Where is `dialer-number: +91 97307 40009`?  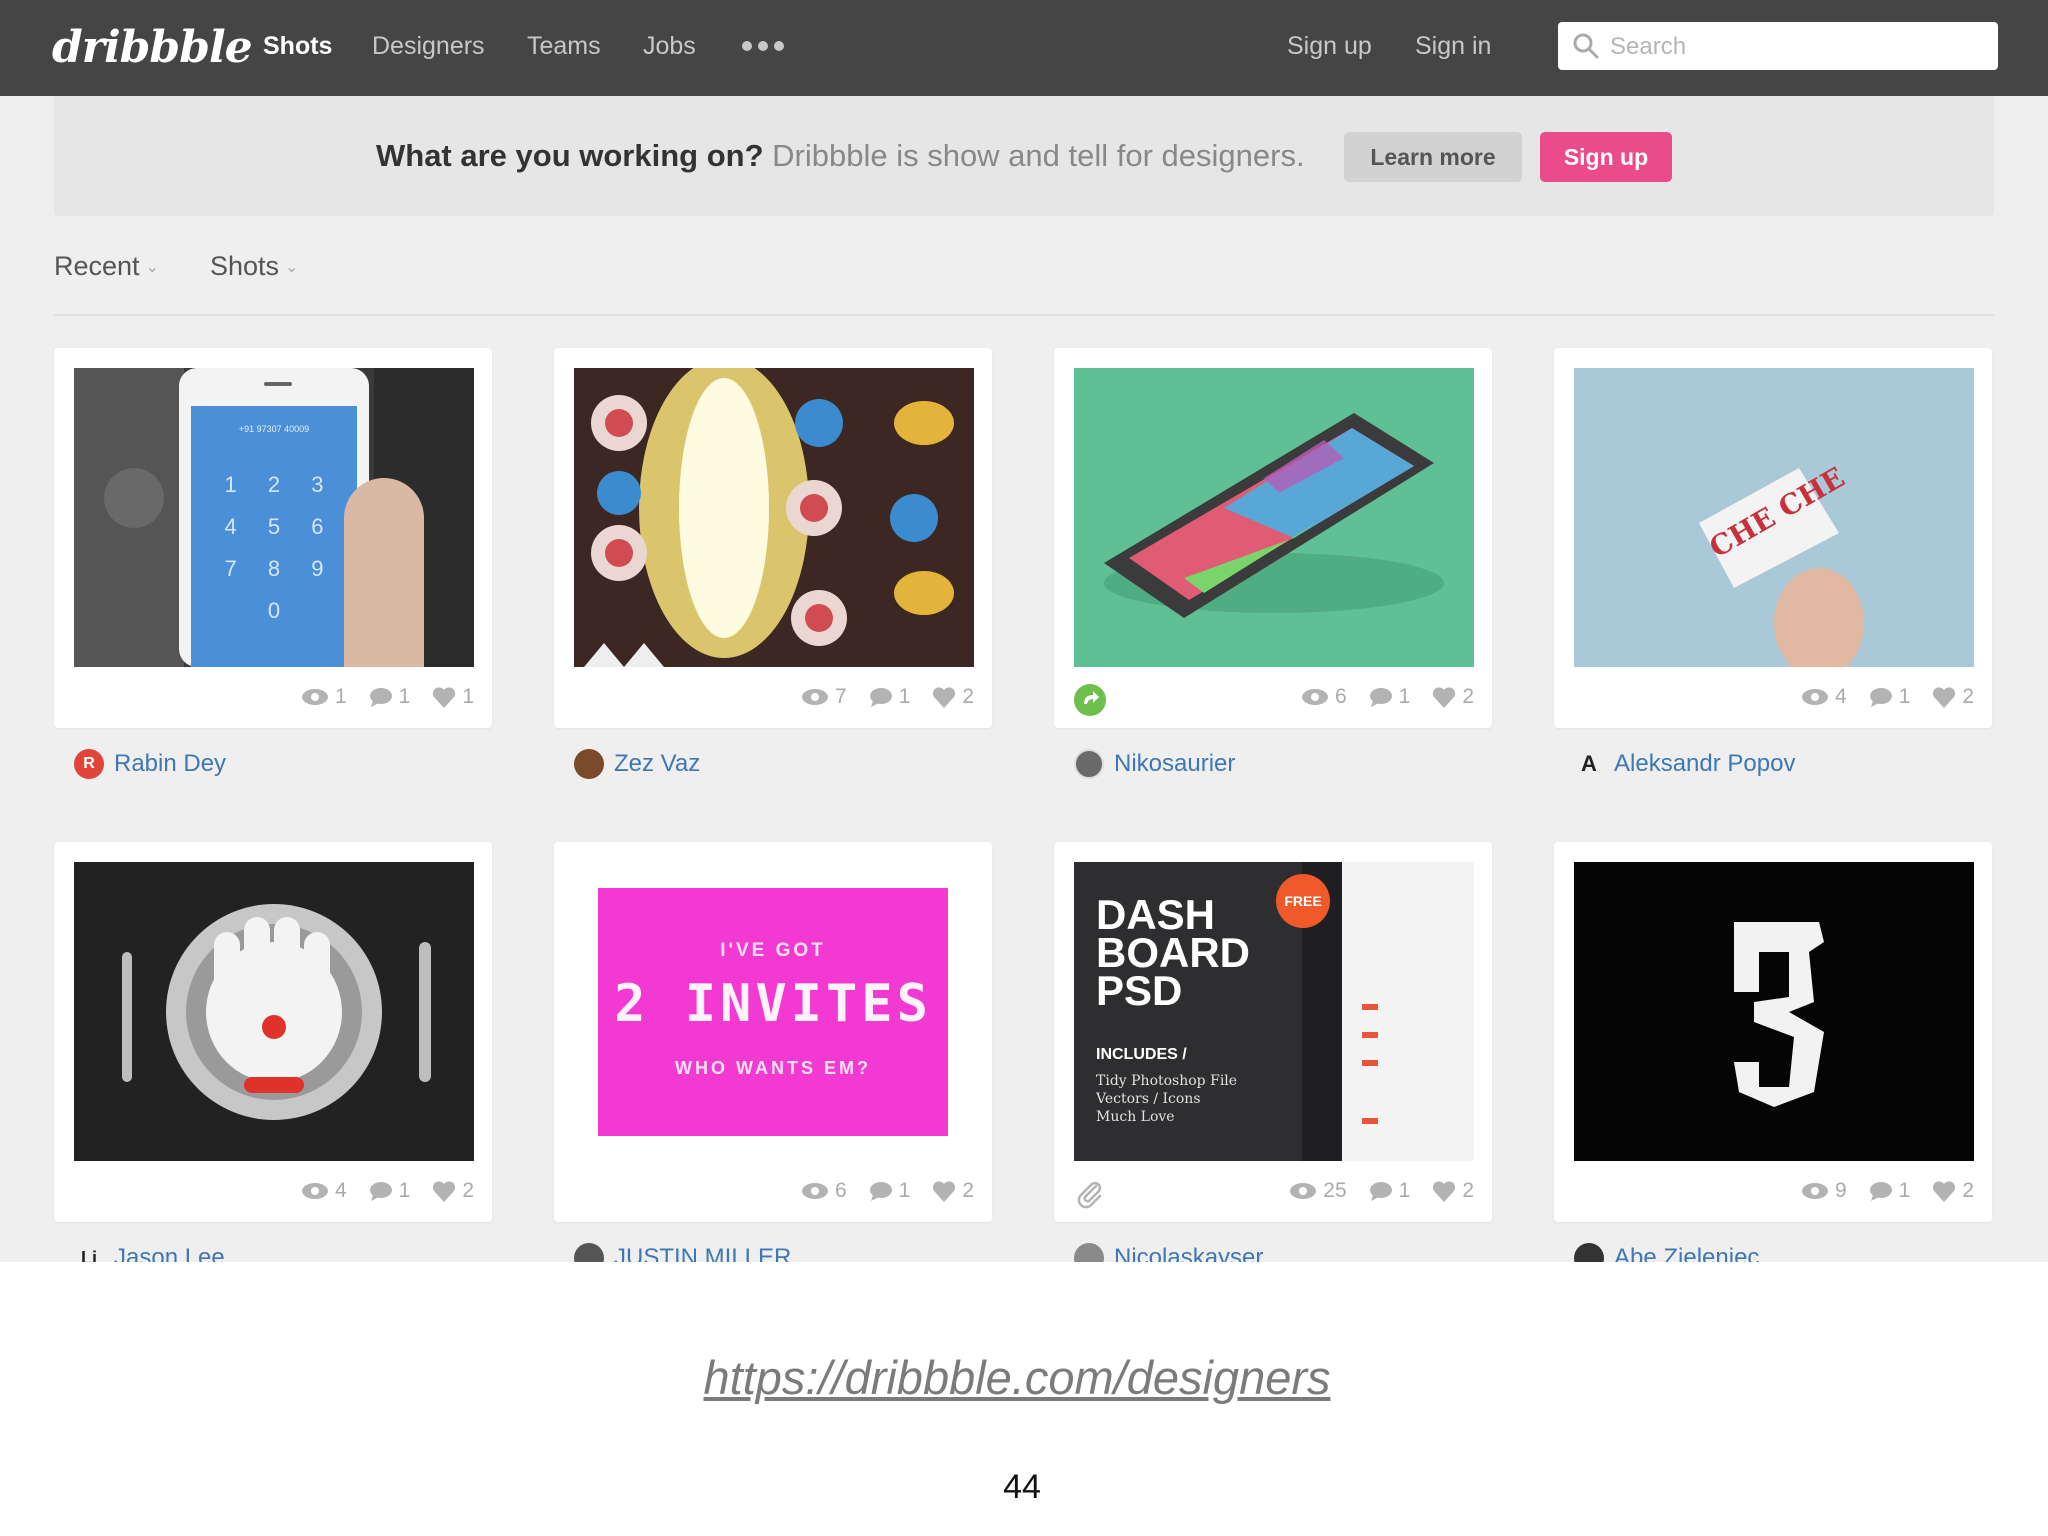
dialer-number: +91 97307 40009 is located at coordinates (274, 429).